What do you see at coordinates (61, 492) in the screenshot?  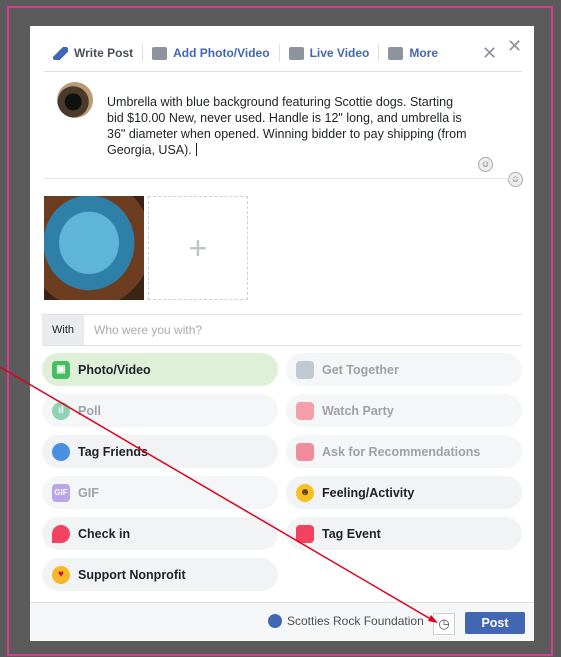 I see `gif-icon: GIF` at bounding box center [61, 492].